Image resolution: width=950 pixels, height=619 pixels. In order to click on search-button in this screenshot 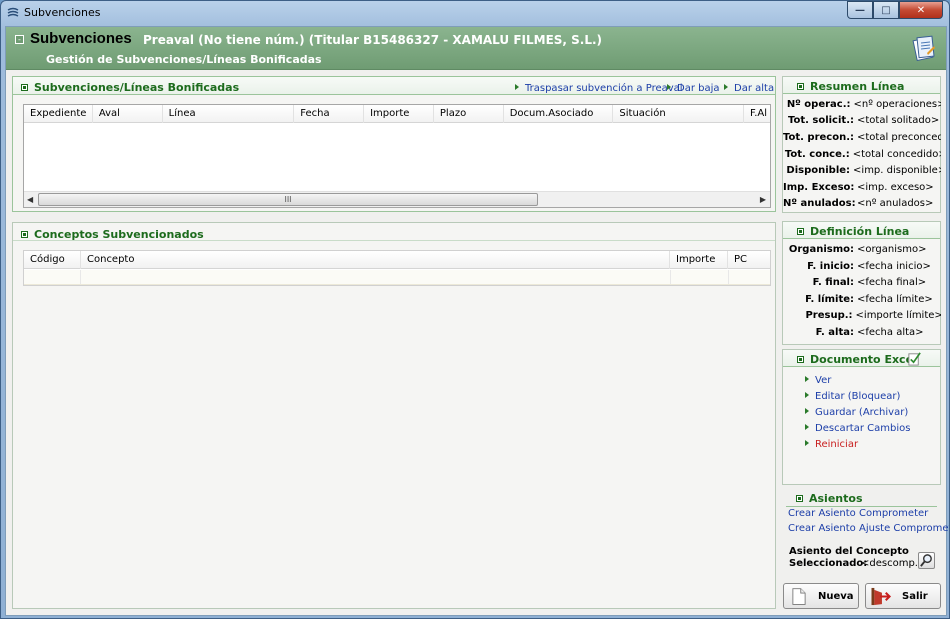, I will do `click(926, 560)`.